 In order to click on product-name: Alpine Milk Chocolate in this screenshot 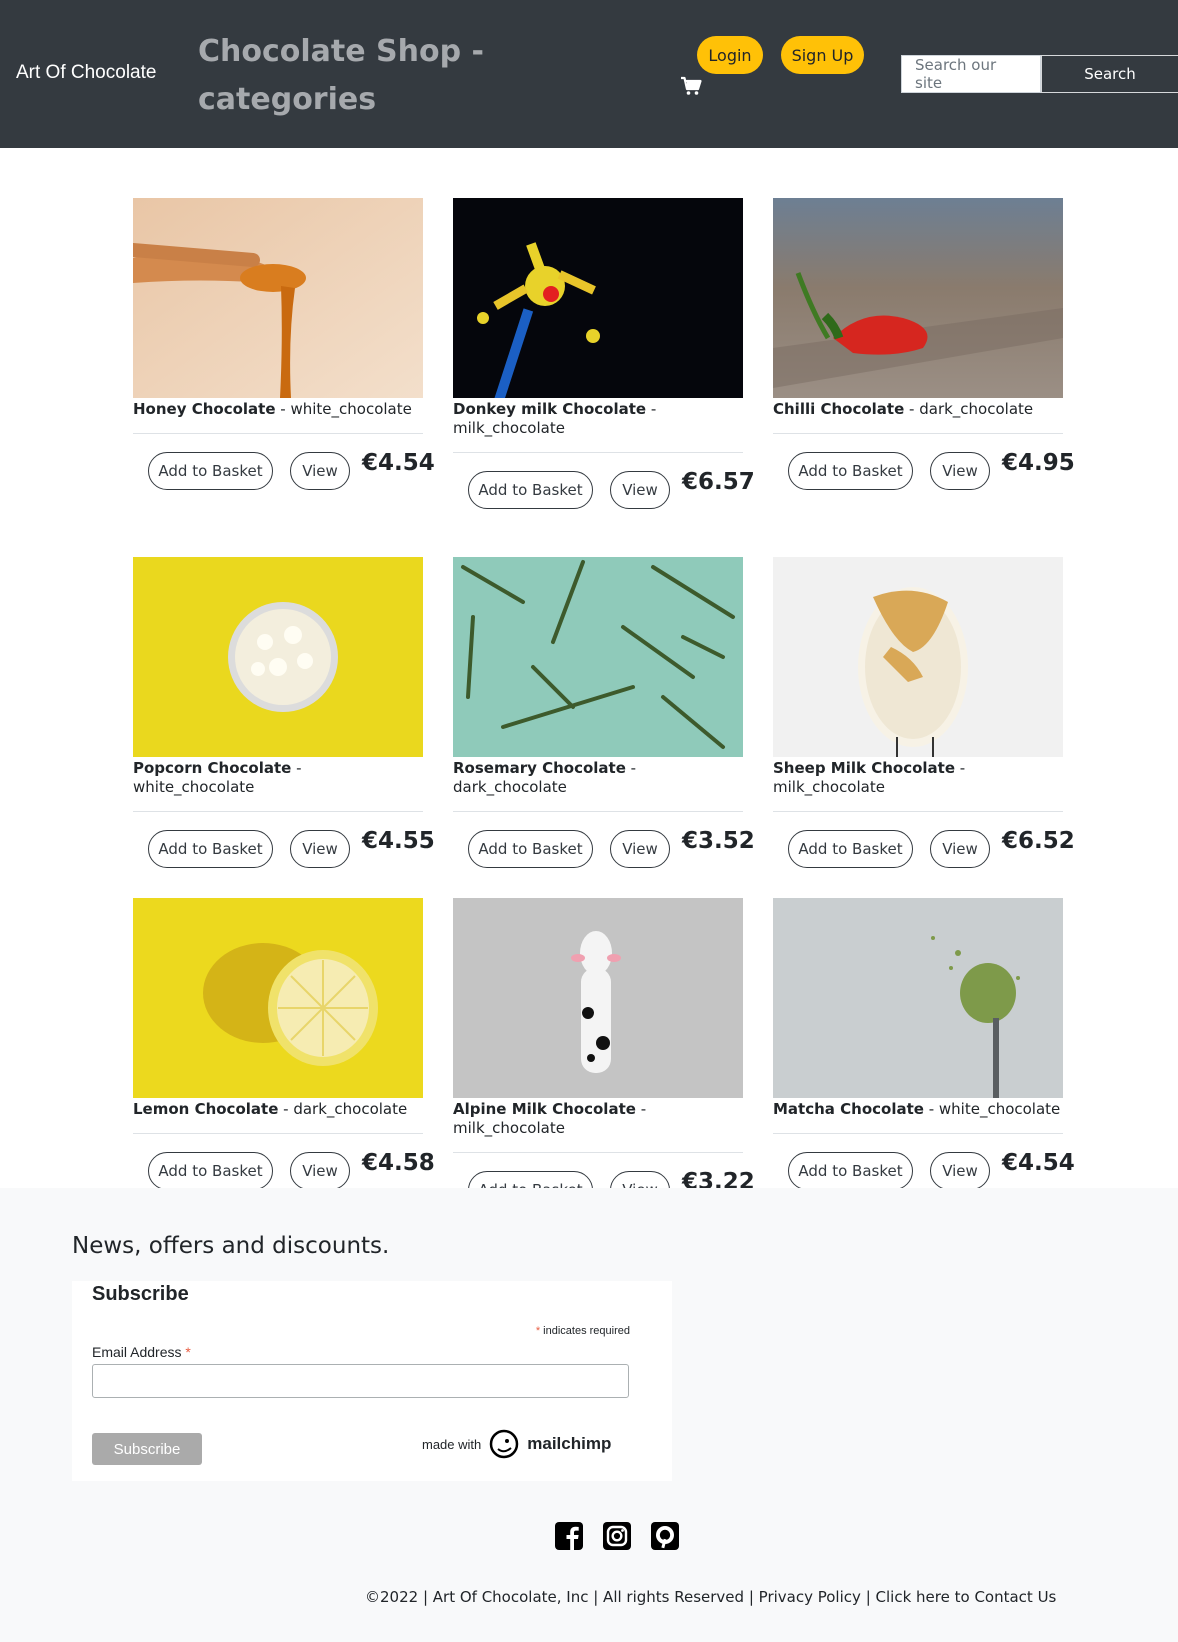, I will do `click(544, 1109)`.